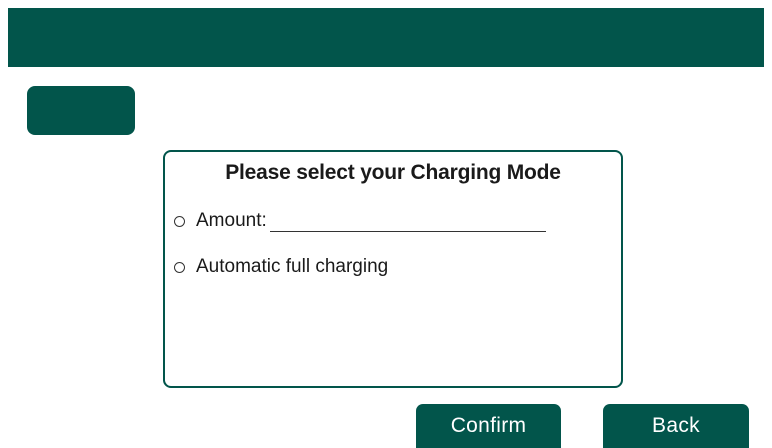 Image resolution: width=772 pixels, height=448 pixels. I want to click on amount-radio, so click(179, 221).